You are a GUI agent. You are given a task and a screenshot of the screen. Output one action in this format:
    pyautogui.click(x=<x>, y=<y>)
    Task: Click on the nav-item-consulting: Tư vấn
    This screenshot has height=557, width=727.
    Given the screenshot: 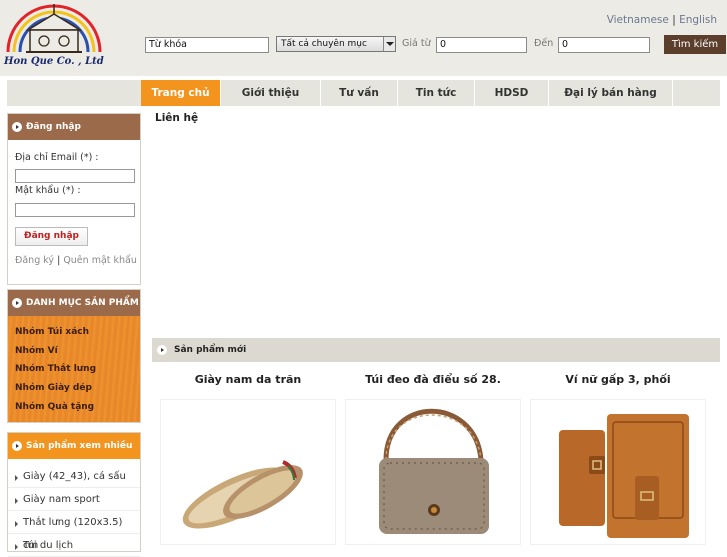 What is the action you would take?
    pyautogui.click(x=358, y=93)
    